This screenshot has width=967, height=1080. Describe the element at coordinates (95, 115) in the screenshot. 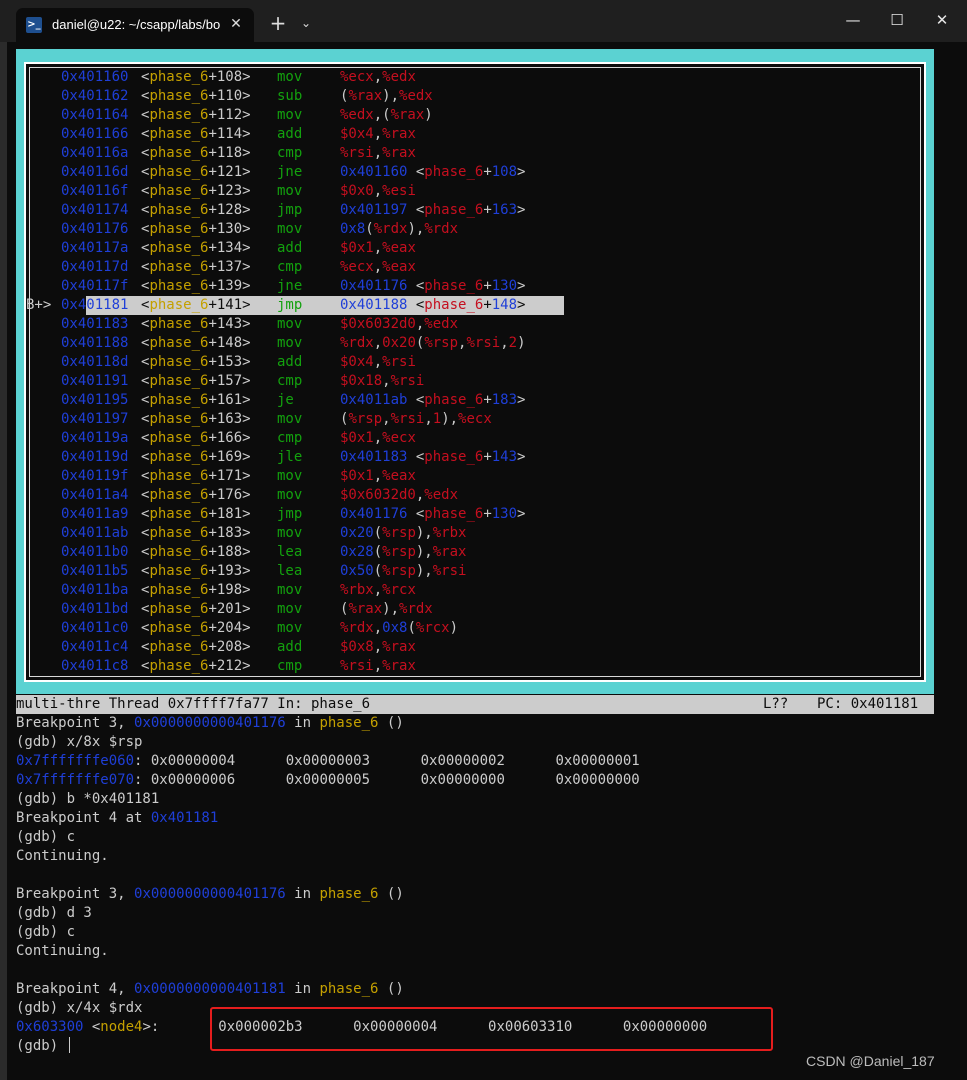

I see `asm-address: 0x401164` at that location.